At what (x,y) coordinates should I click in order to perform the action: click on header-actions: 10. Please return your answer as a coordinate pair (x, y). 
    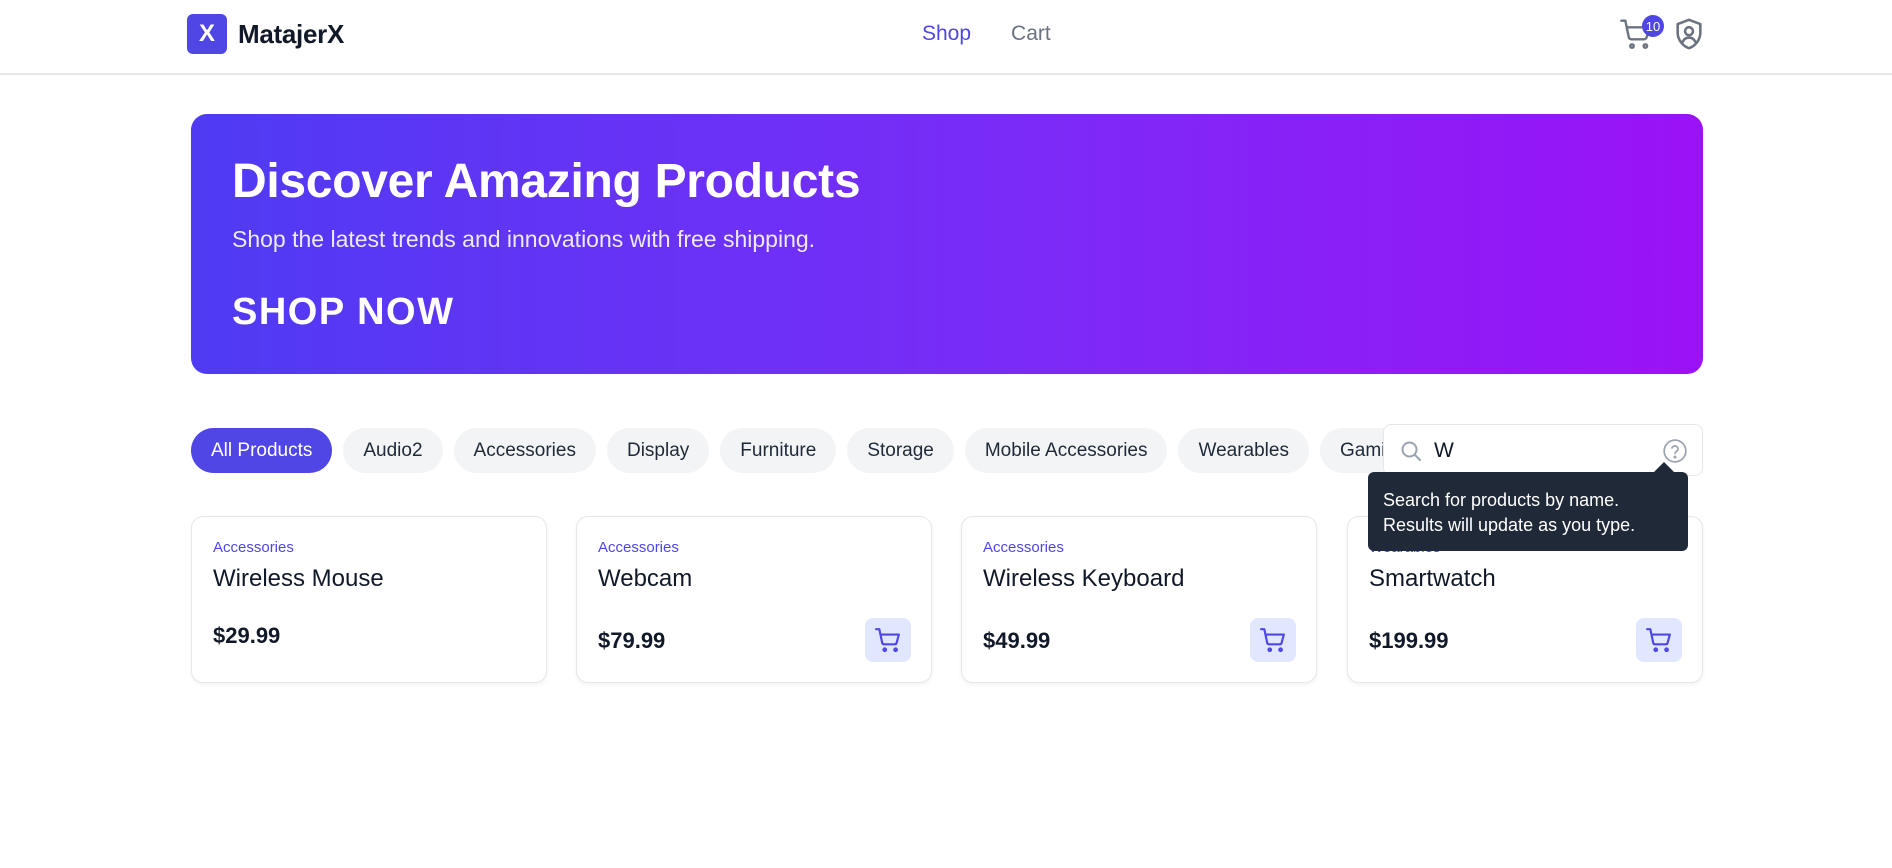
    Looking at the image, I should click on (1664, 34).